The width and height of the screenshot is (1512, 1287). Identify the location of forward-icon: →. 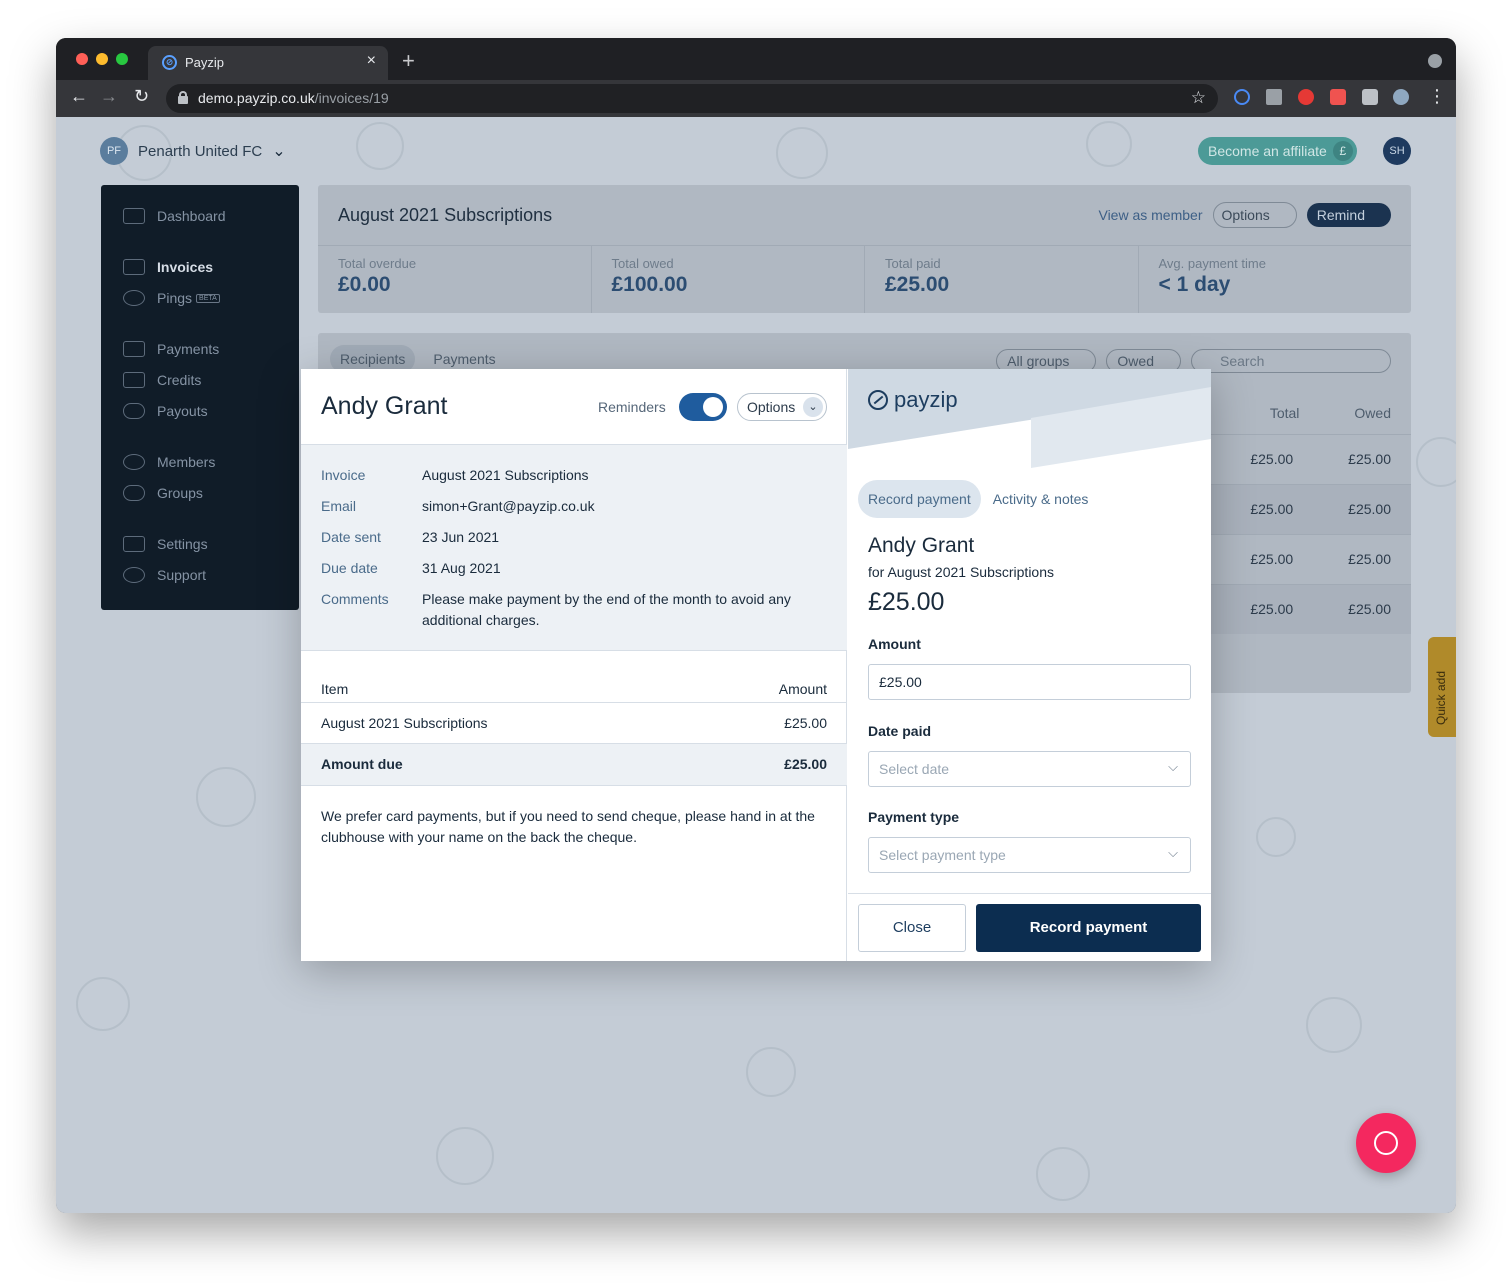
(109, 96).